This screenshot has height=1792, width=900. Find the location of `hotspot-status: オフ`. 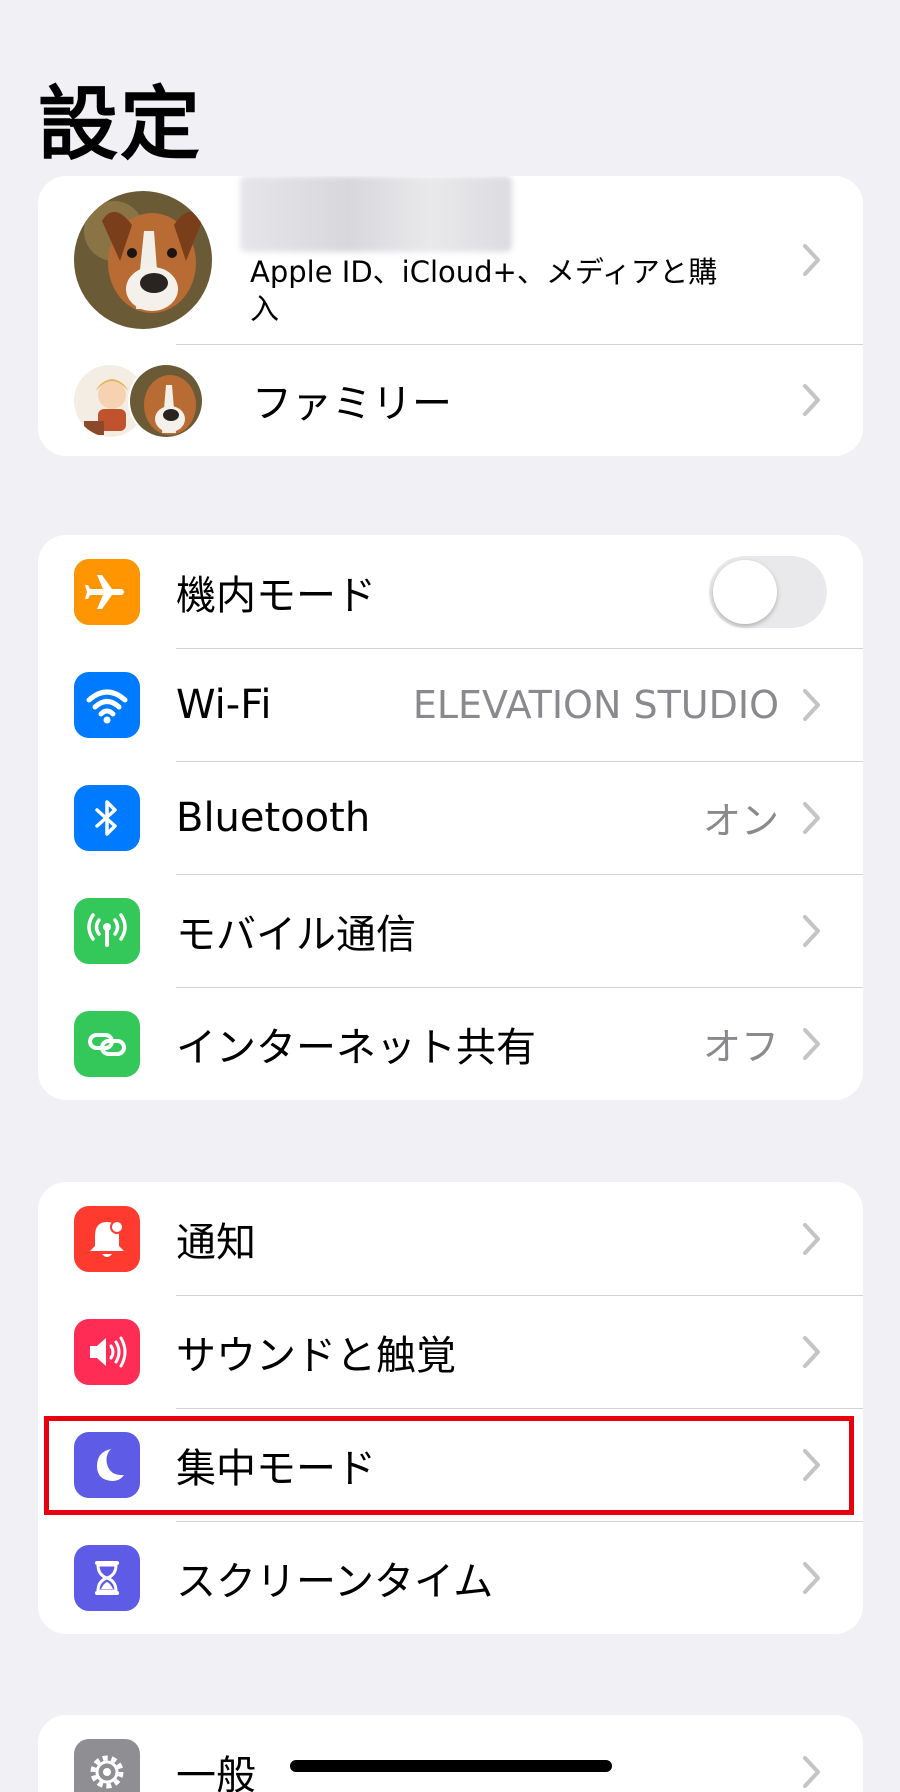

hotspot-status: オフ is located at coordinates (740, 1047).